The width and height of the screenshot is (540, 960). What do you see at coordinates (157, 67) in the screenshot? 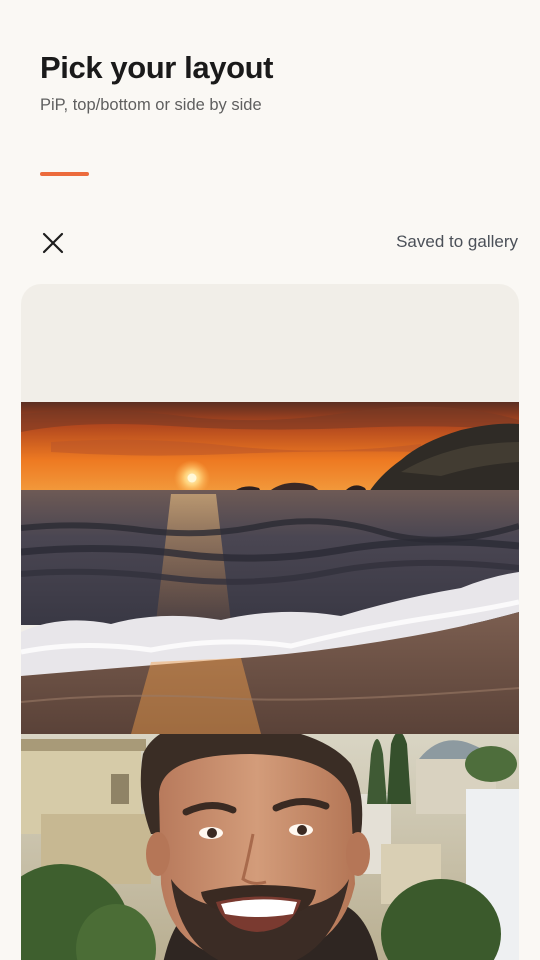
I see `page-title: Pick your layout` at bounding box center [157, 67].